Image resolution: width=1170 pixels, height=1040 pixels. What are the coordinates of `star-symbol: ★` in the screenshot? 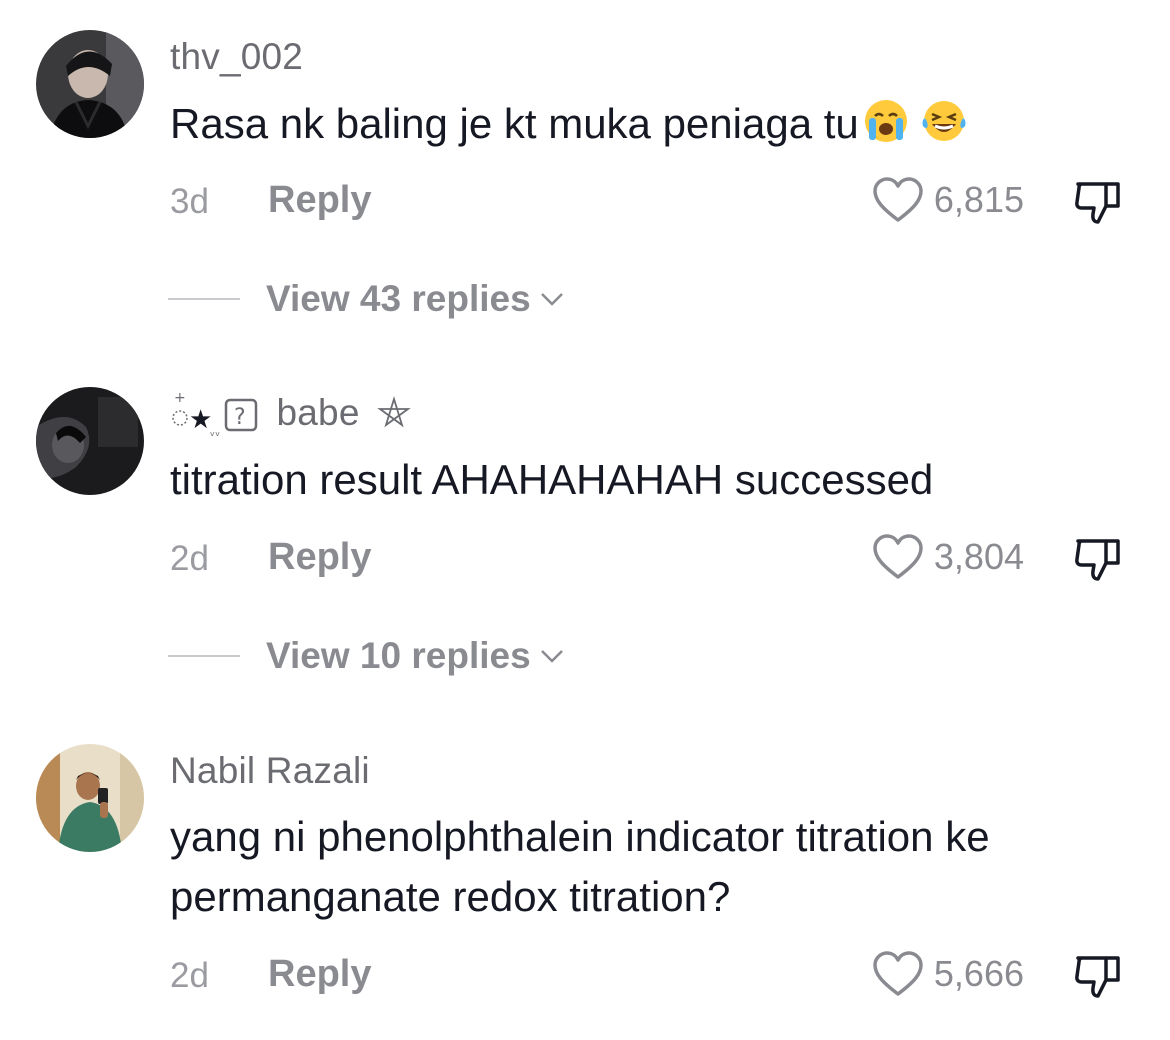 It's located at (201, 420).